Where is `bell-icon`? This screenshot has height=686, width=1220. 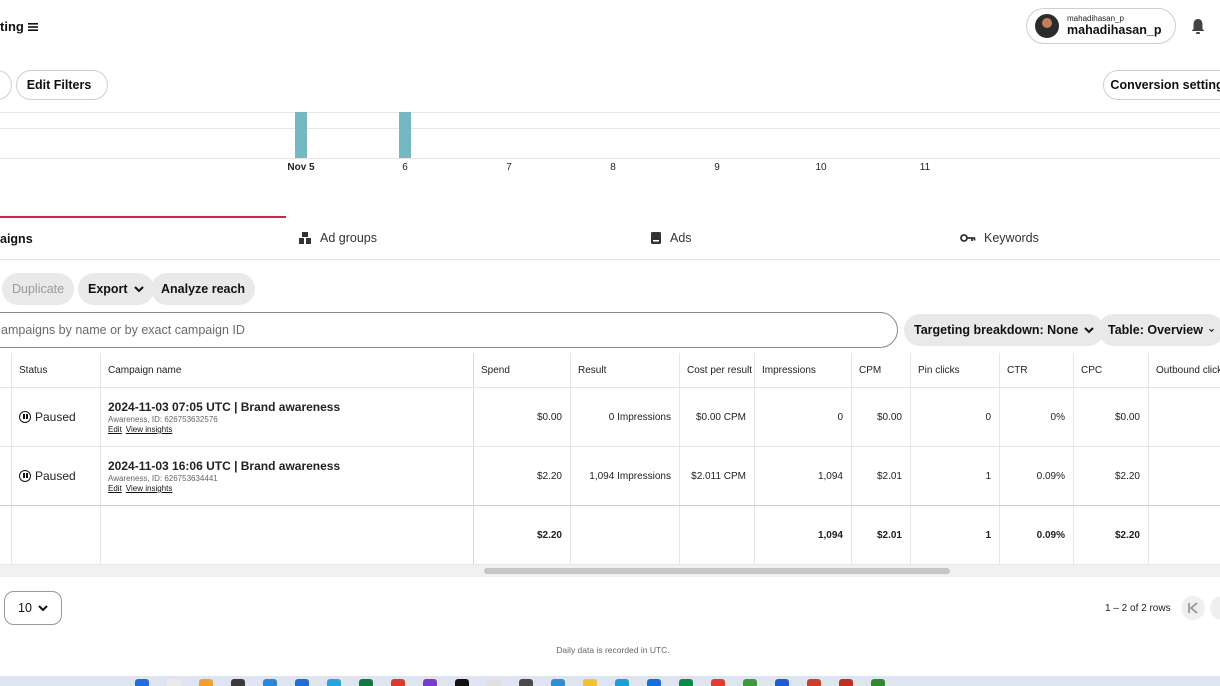
bell-icon is located at coordinates (1198, 26).